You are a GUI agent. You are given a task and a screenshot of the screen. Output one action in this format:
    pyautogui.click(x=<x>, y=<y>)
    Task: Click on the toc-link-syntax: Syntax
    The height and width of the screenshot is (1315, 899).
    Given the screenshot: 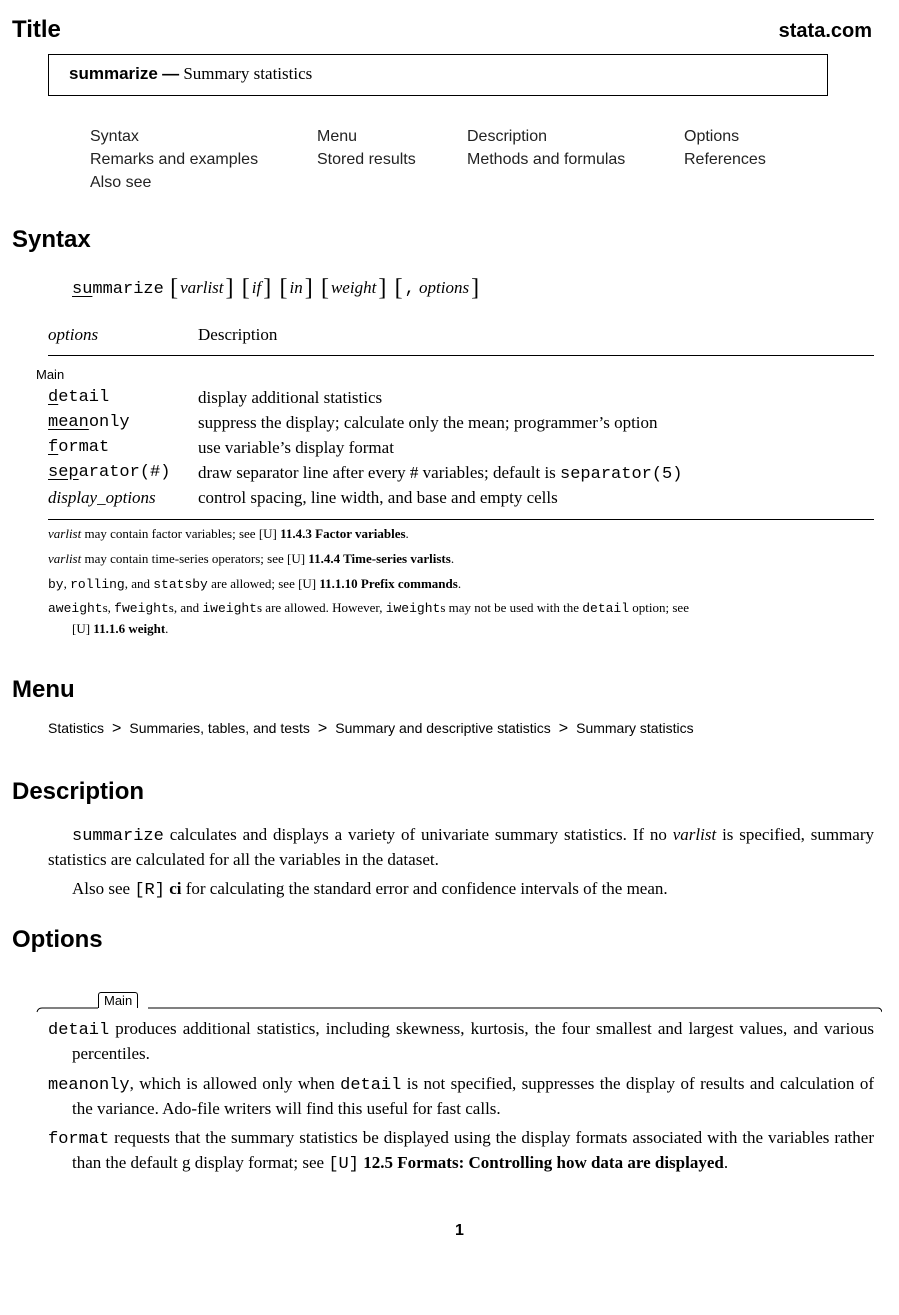 What is the action you would take?
    pyautogui.click(x=114, y=137)
    